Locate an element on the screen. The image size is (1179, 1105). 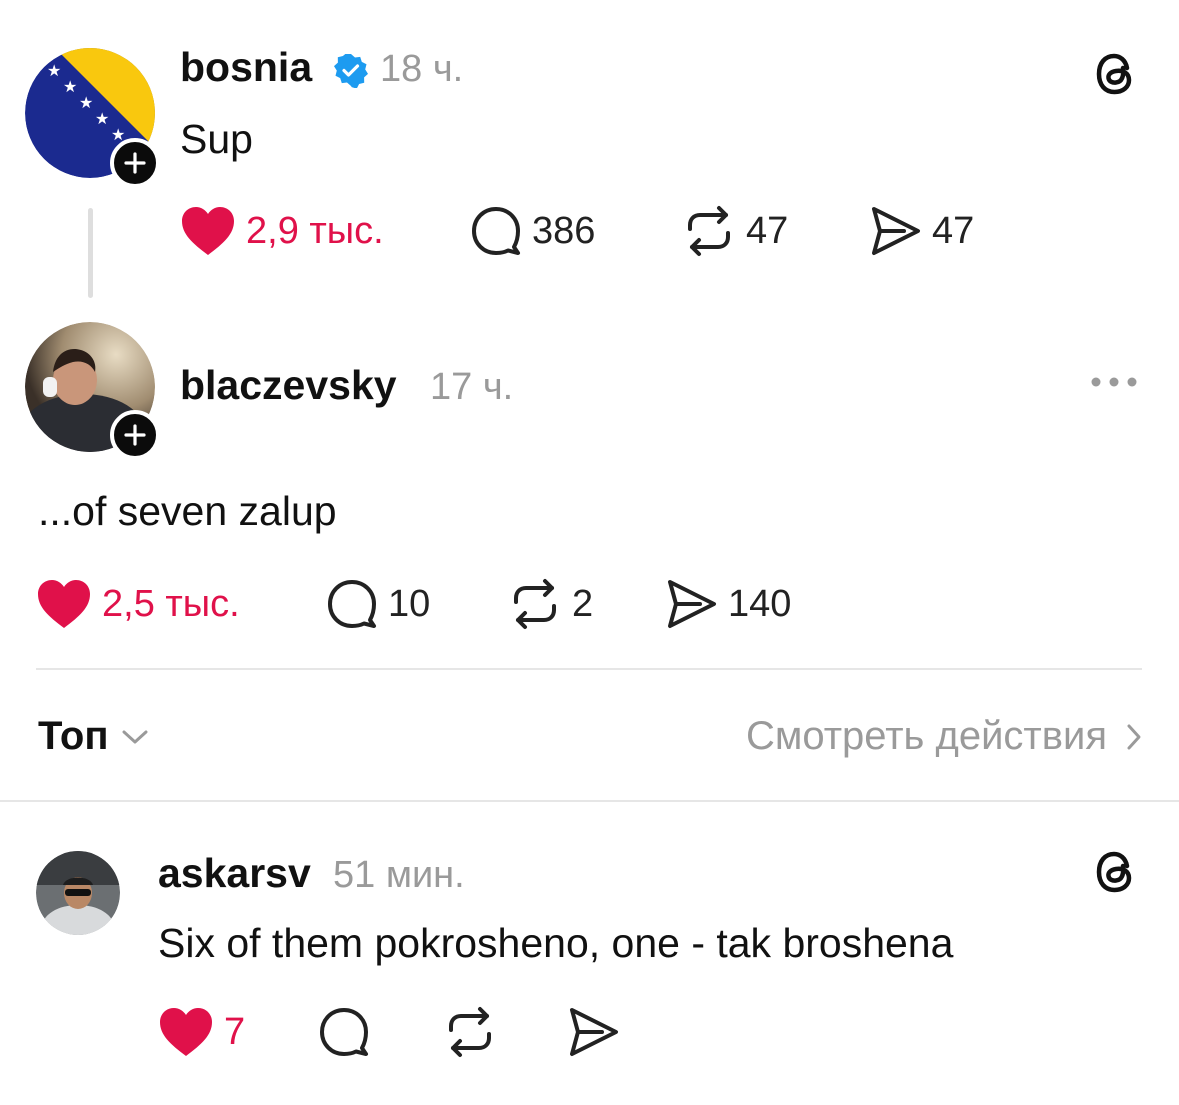
view-activity-label: Смотреть действия is located at coordinates (926, 736).